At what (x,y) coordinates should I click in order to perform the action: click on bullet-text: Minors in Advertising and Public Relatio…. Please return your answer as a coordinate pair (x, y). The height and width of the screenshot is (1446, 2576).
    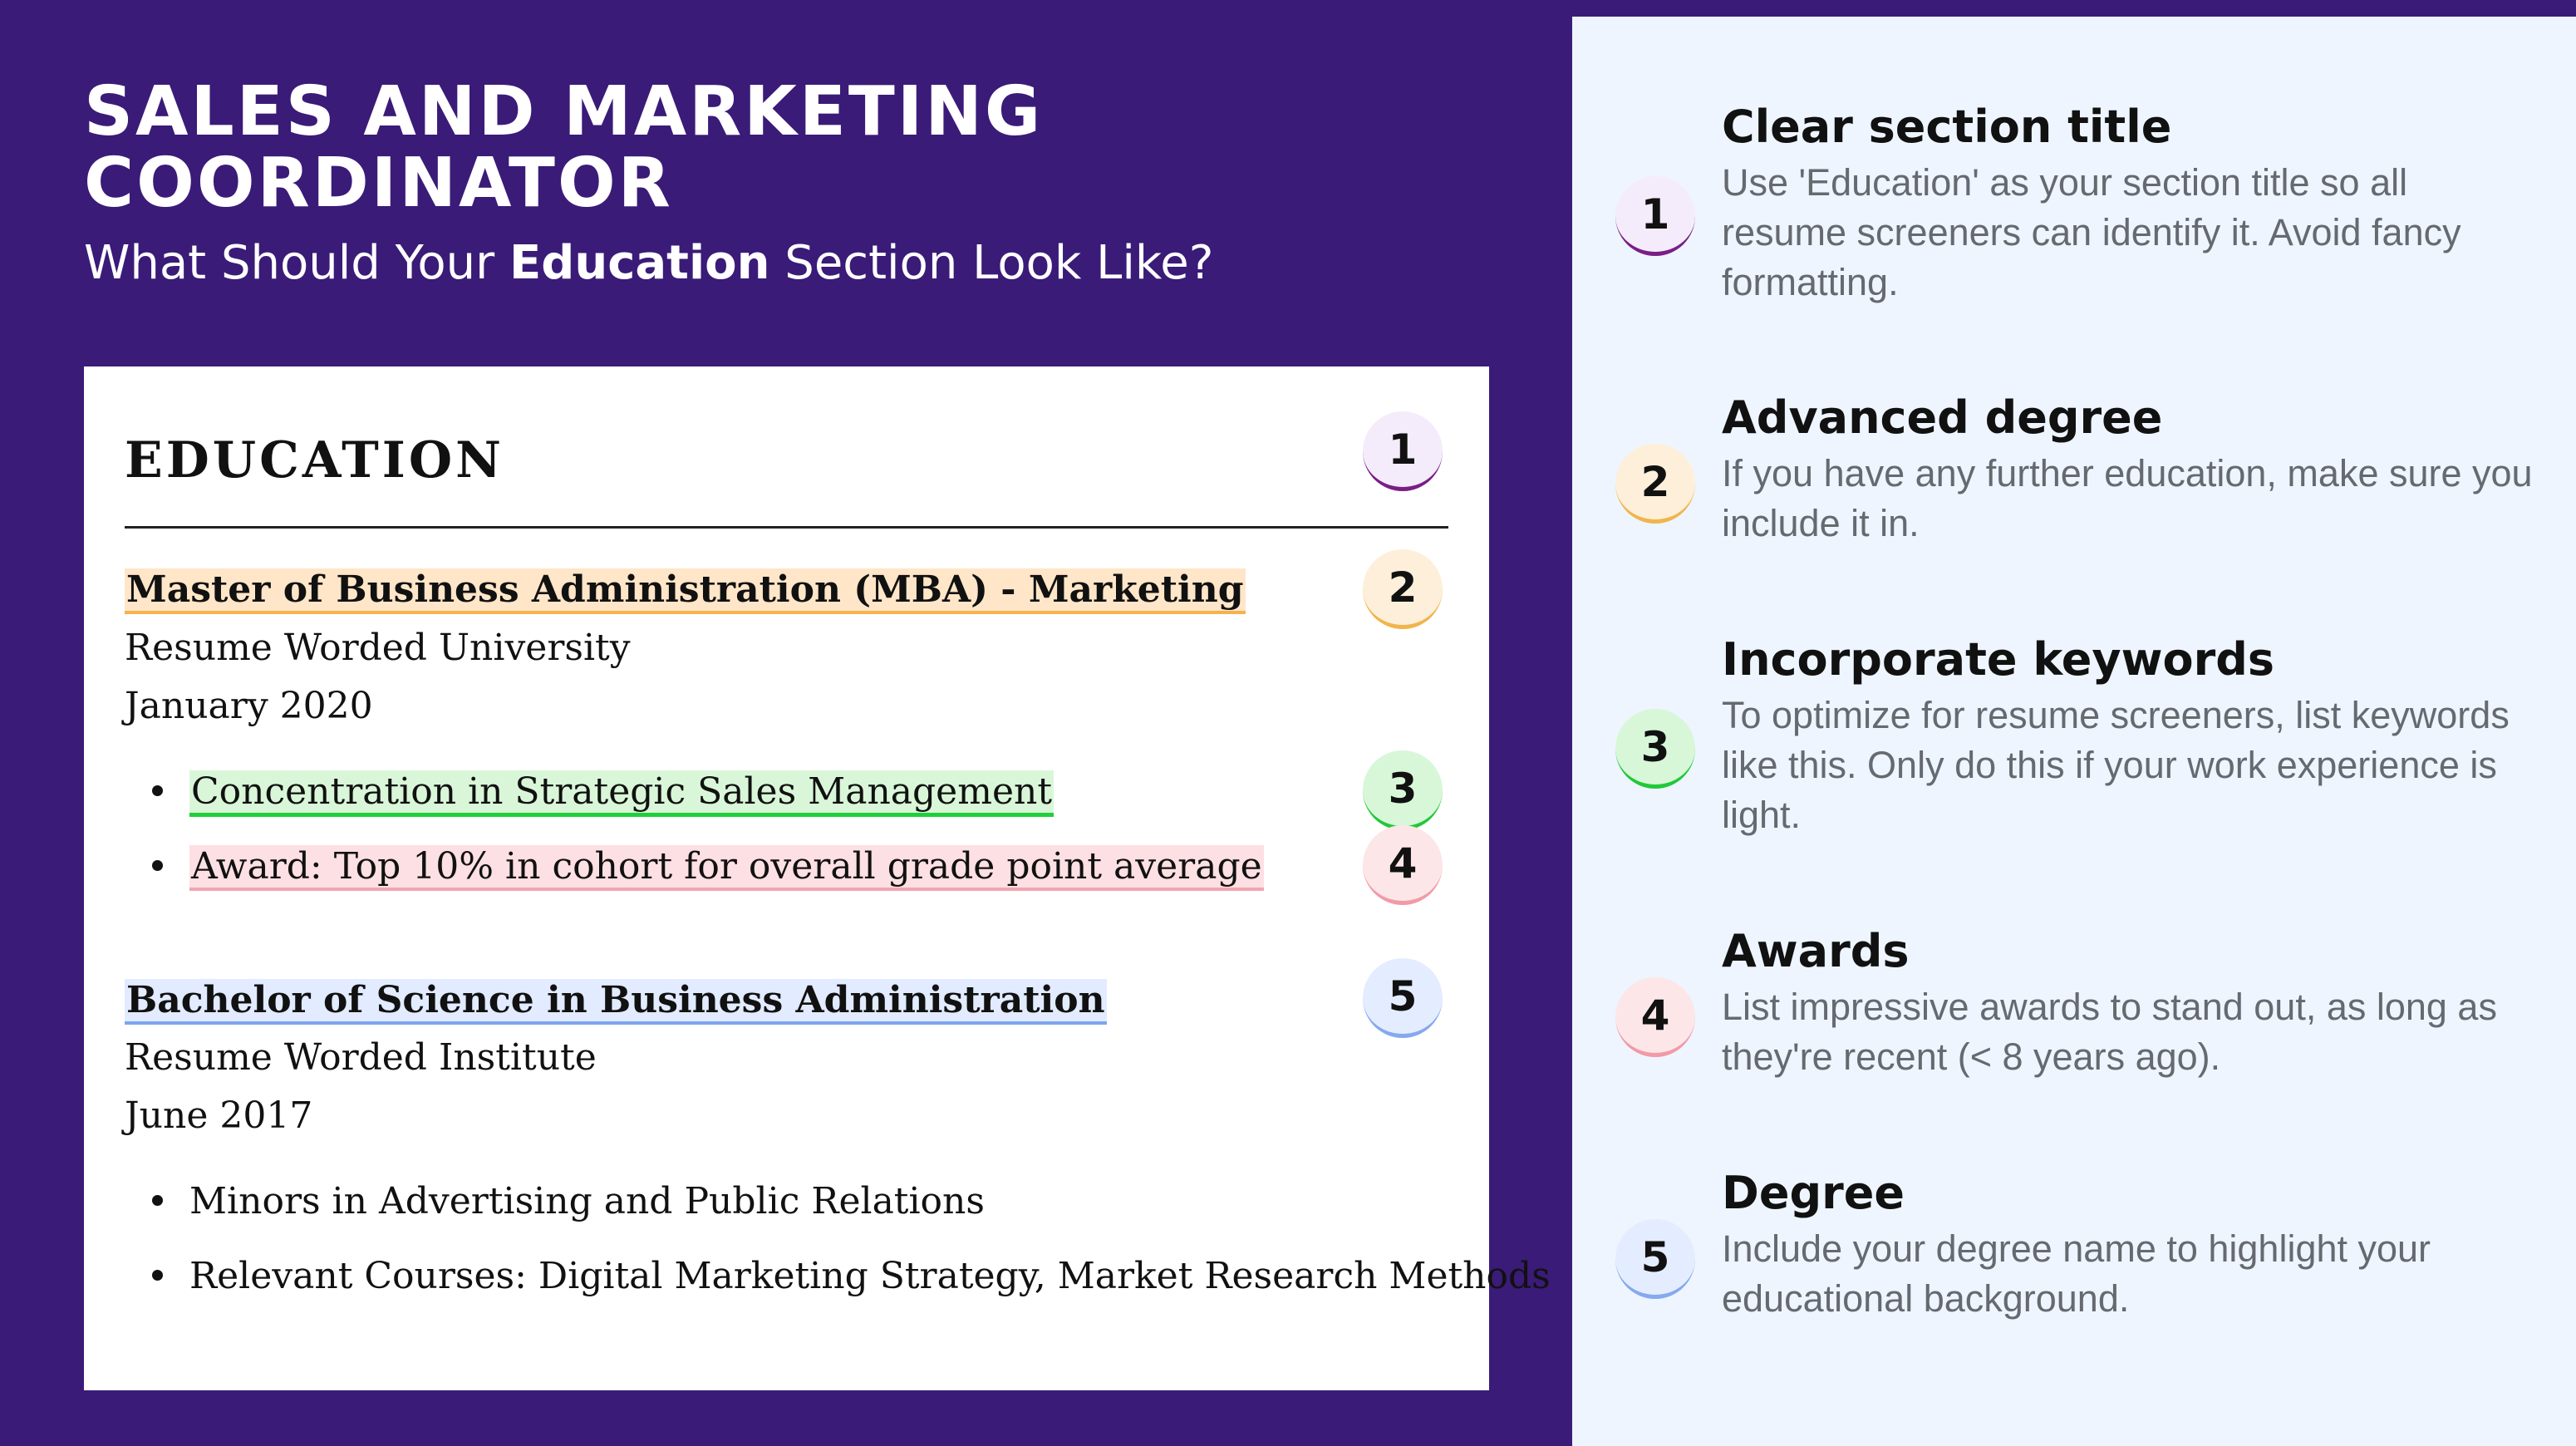
    Looking at the image, I should click on (587, 1201).